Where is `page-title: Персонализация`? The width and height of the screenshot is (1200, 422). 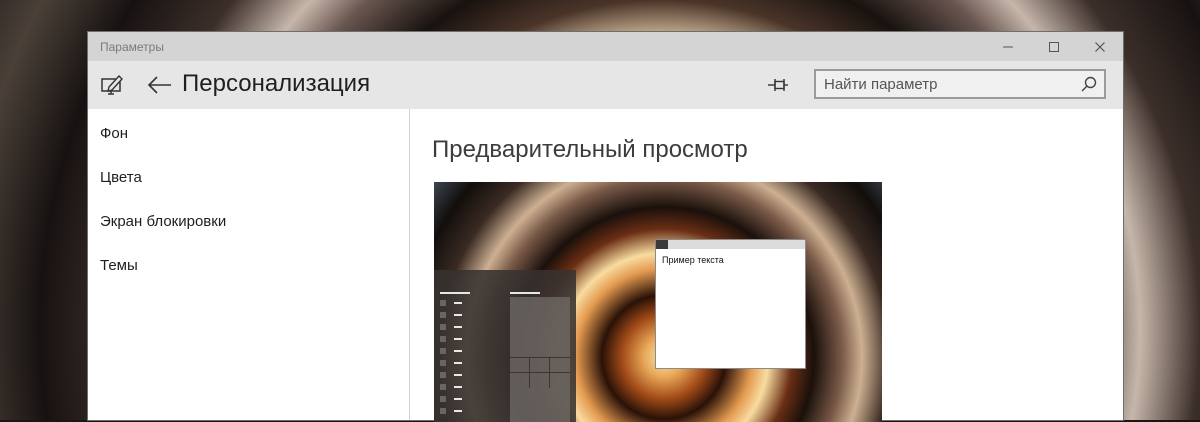
page-title: Персонализация is located at coordinates (276, 83).